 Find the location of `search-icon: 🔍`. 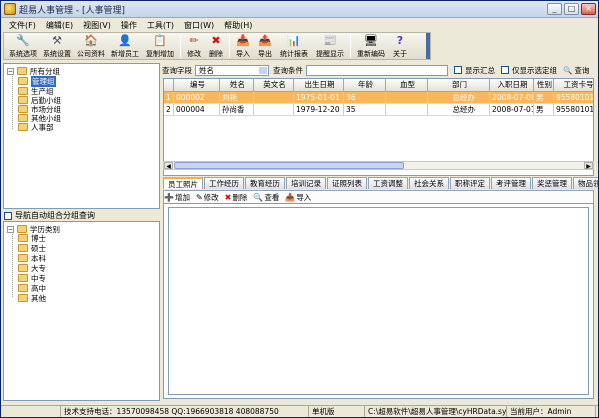

search-icon: 🔍 is located at coordinates (568, 70).